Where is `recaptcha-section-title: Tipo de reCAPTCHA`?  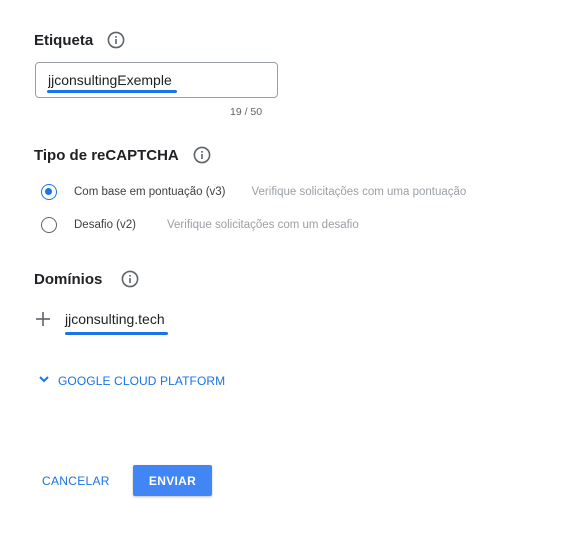
recaptcha-section-title: Tipo de reCAPTCHA is located at coordinates (106, 155).